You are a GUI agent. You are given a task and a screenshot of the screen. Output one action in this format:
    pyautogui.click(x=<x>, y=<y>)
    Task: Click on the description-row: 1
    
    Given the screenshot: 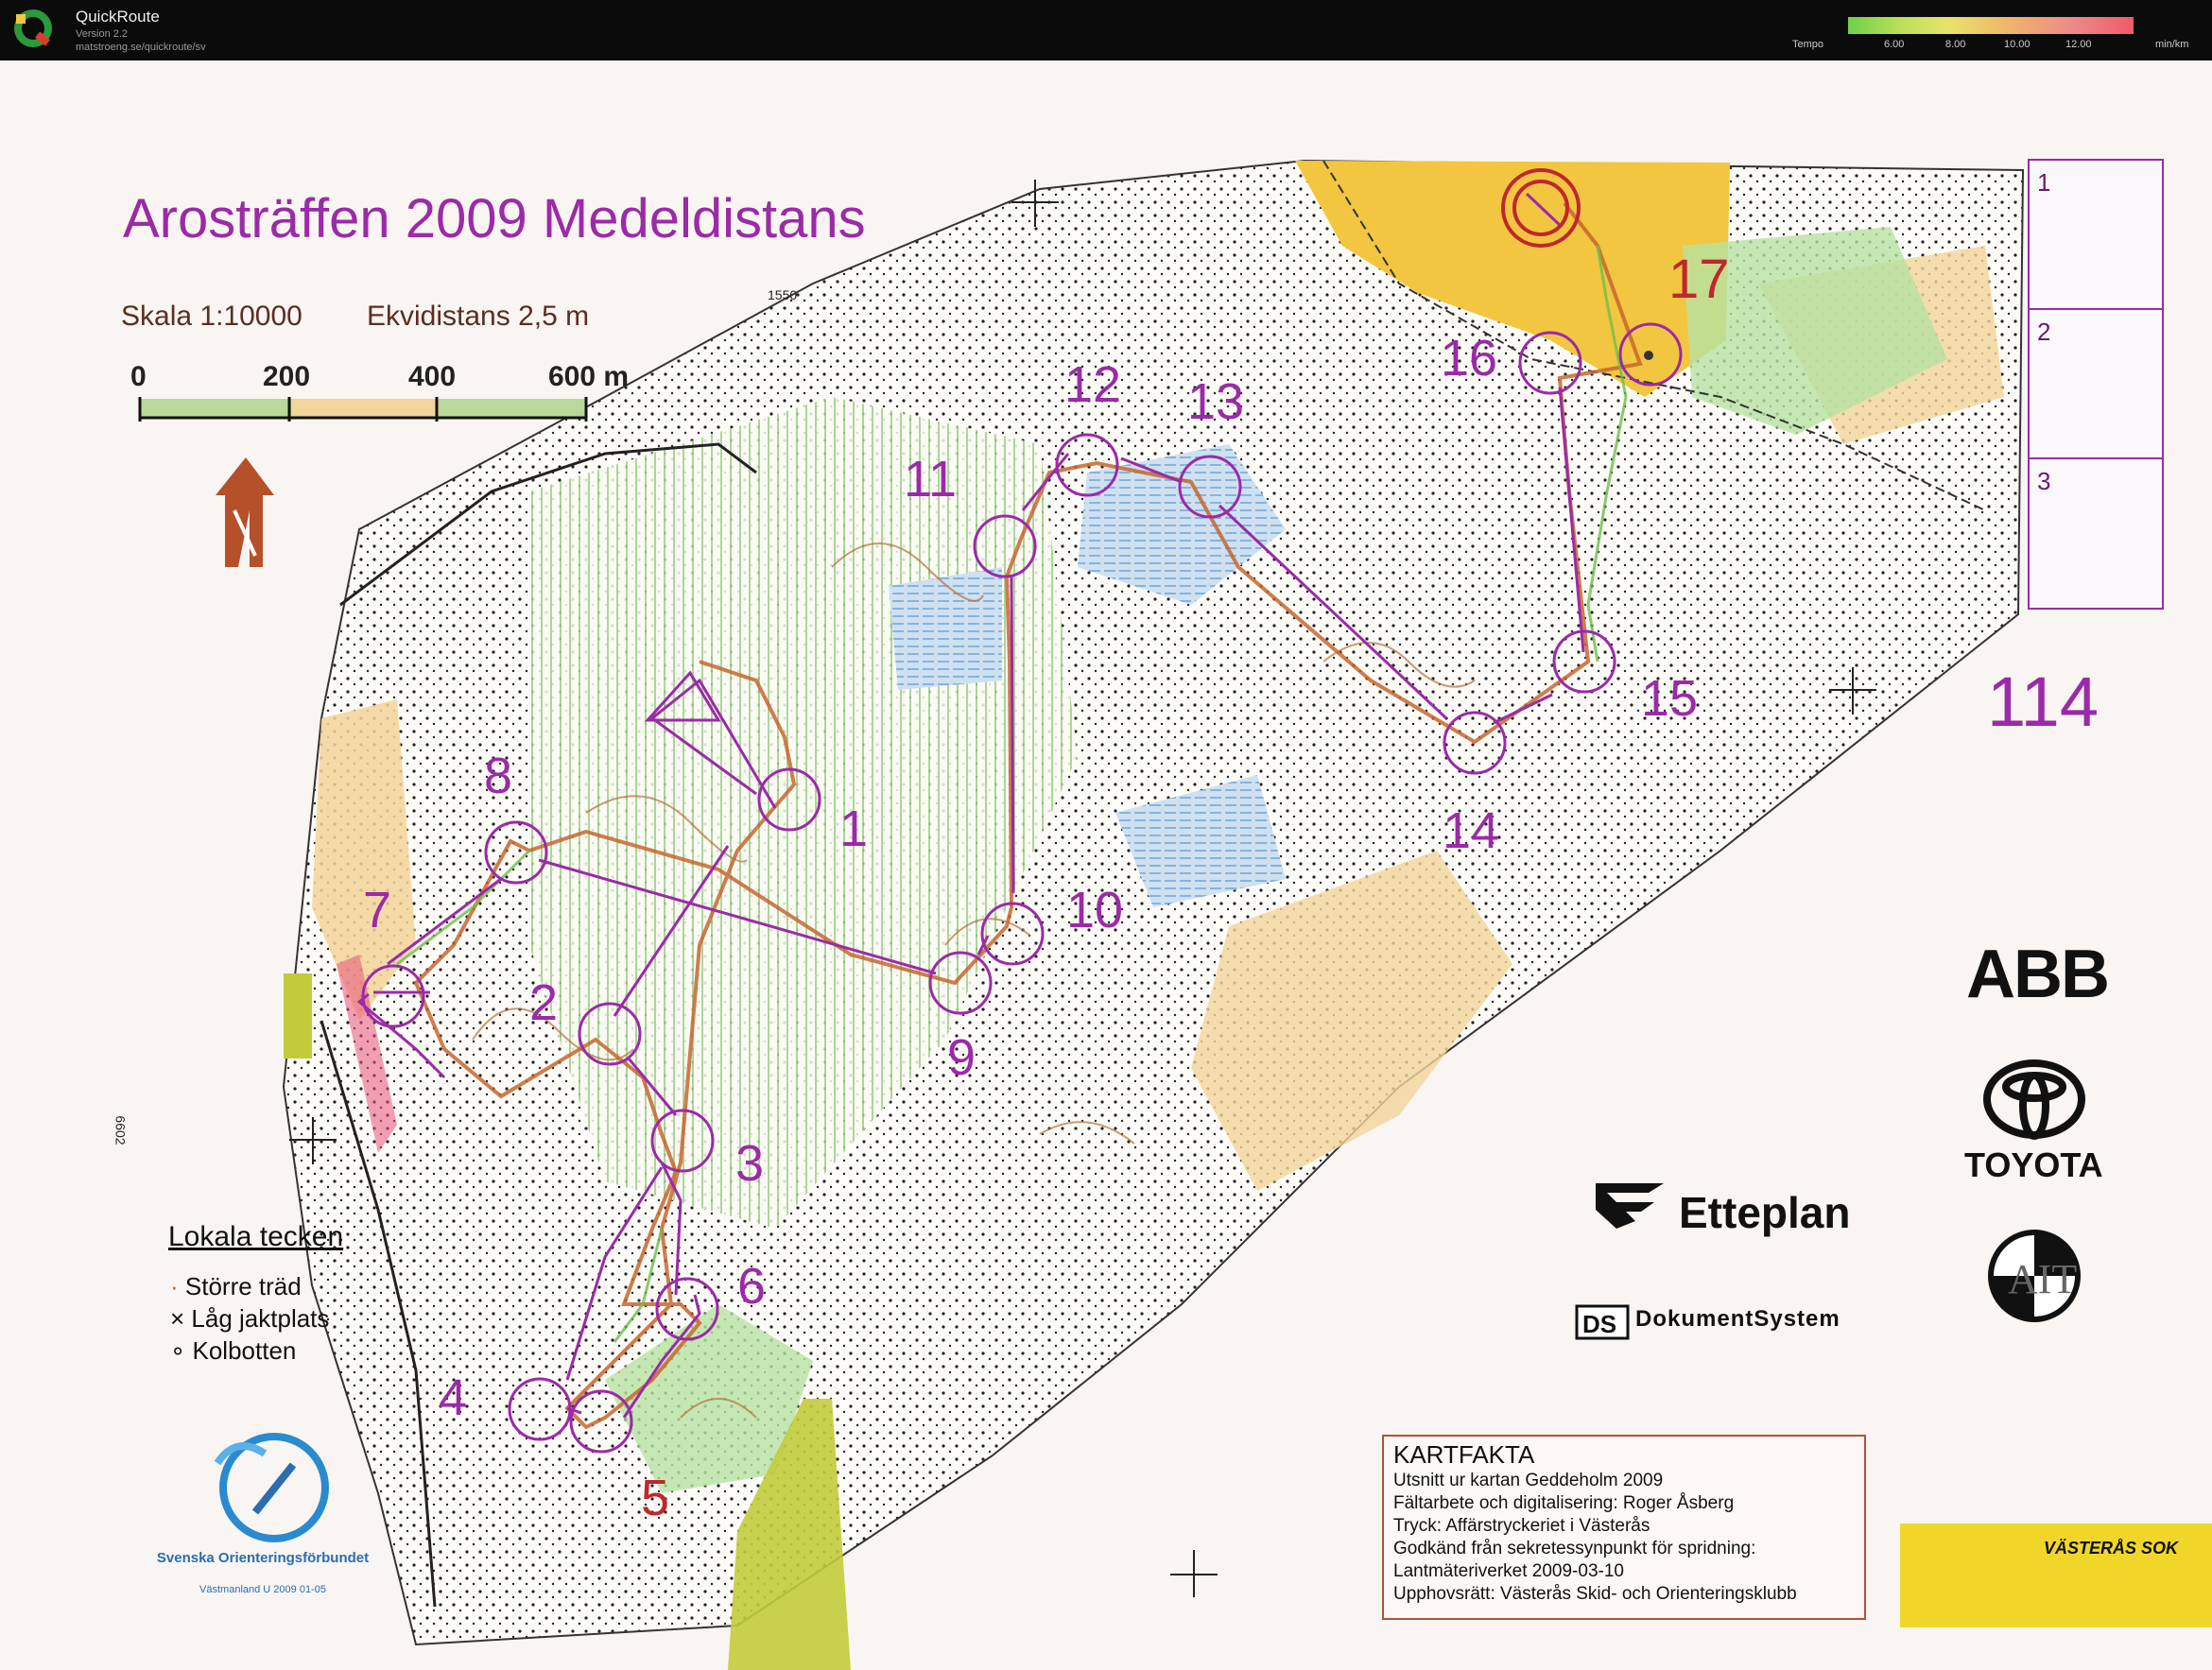 What is the action you would take?
    pyautogui.click(x=2096, y=236)
    